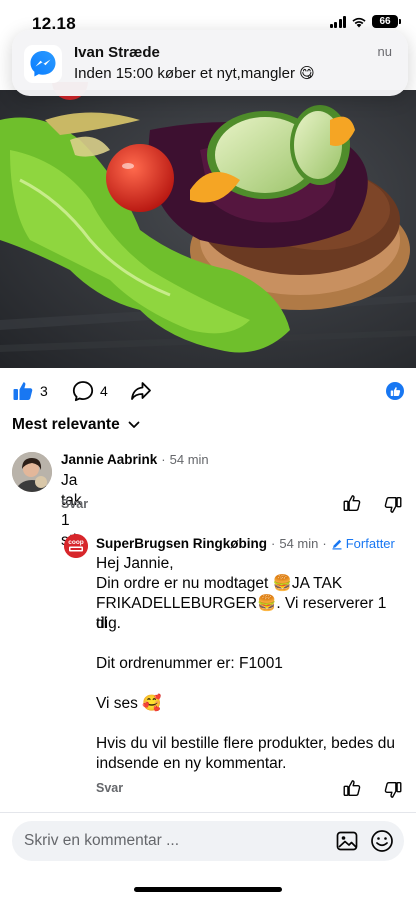  I want to click on reply-line: Din ordre er nu modtaget 🍔JA TAK, so click(219, 583).